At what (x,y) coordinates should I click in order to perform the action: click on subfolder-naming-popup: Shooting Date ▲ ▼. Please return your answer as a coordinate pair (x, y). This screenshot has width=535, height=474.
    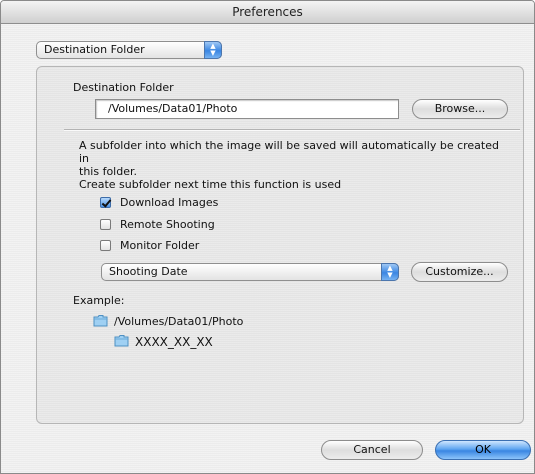
    Looking at the image, I should click on (250, 272).